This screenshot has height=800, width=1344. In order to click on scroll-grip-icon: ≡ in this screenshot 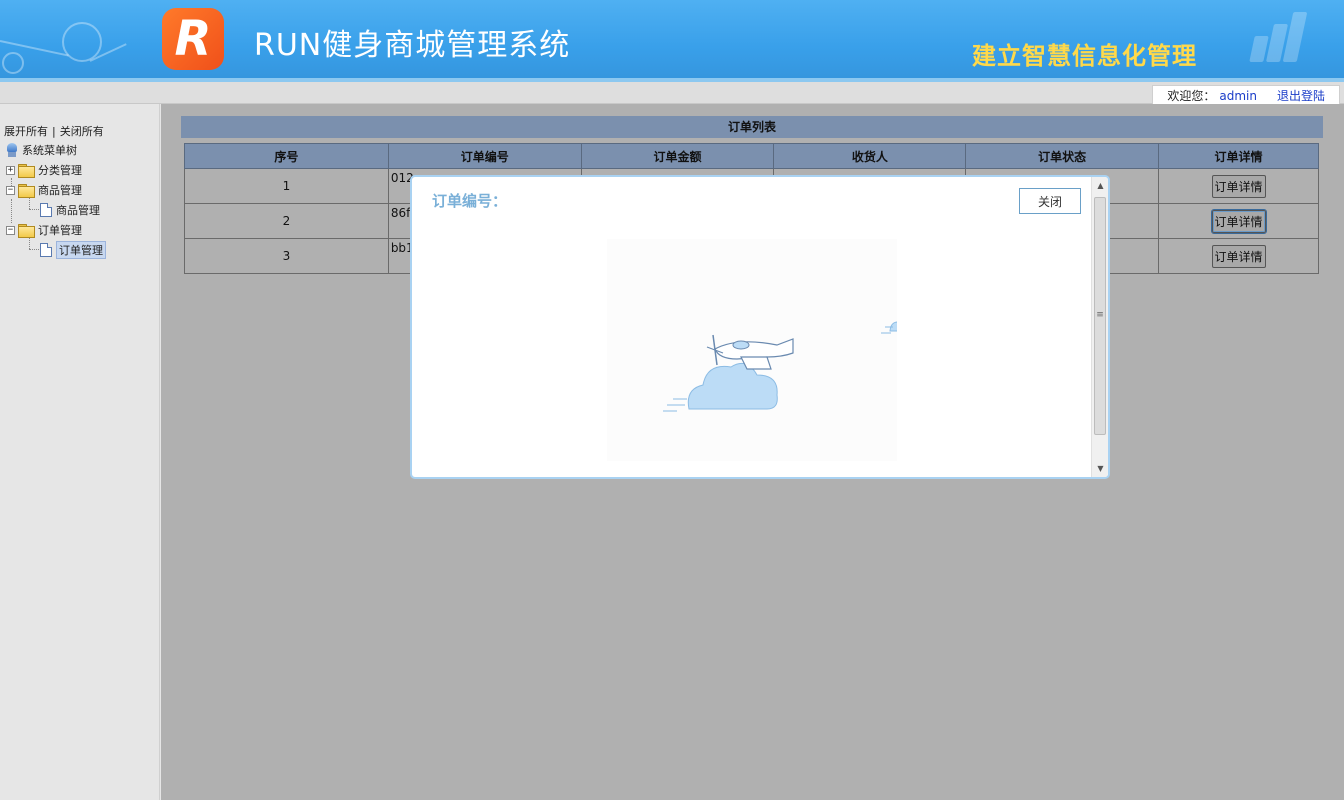, I will do `click(1100, 315)`.